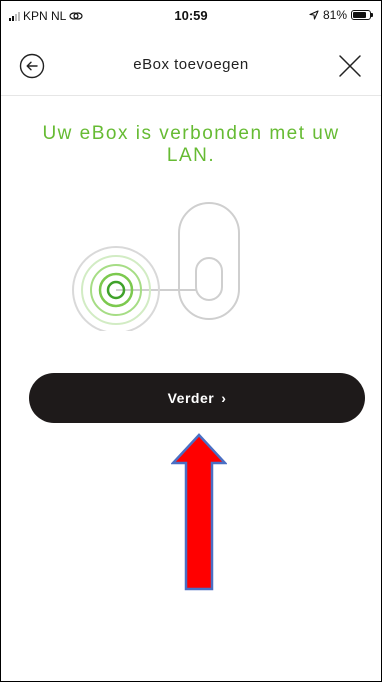 The image size is (382, 682). I want to click on battery-fill, so click(359, 15).